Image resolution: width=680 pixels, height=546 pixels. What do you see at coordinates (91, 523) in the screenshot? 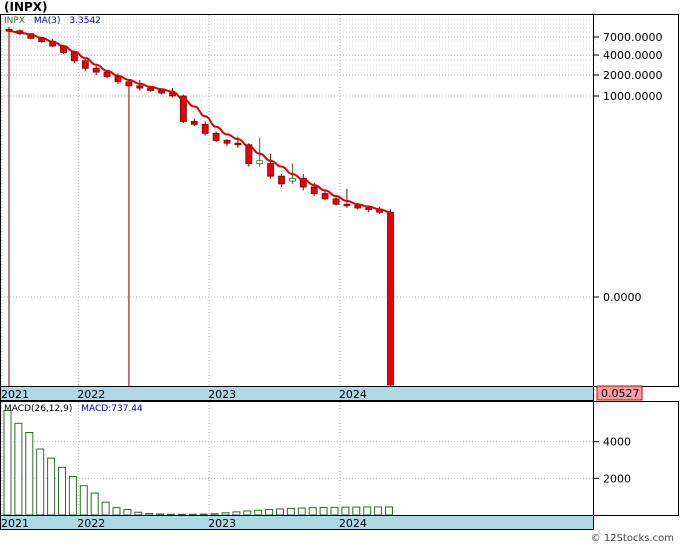
I see `macd-x-tick-label: 2022` at bounding box center [91, 523].